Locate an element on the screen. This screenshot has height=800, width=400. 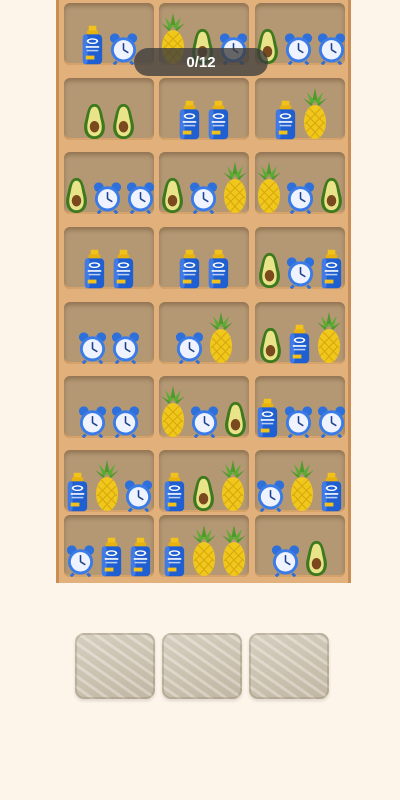
shelf-slot-r3-c2 is located at coordinates (204, 183).